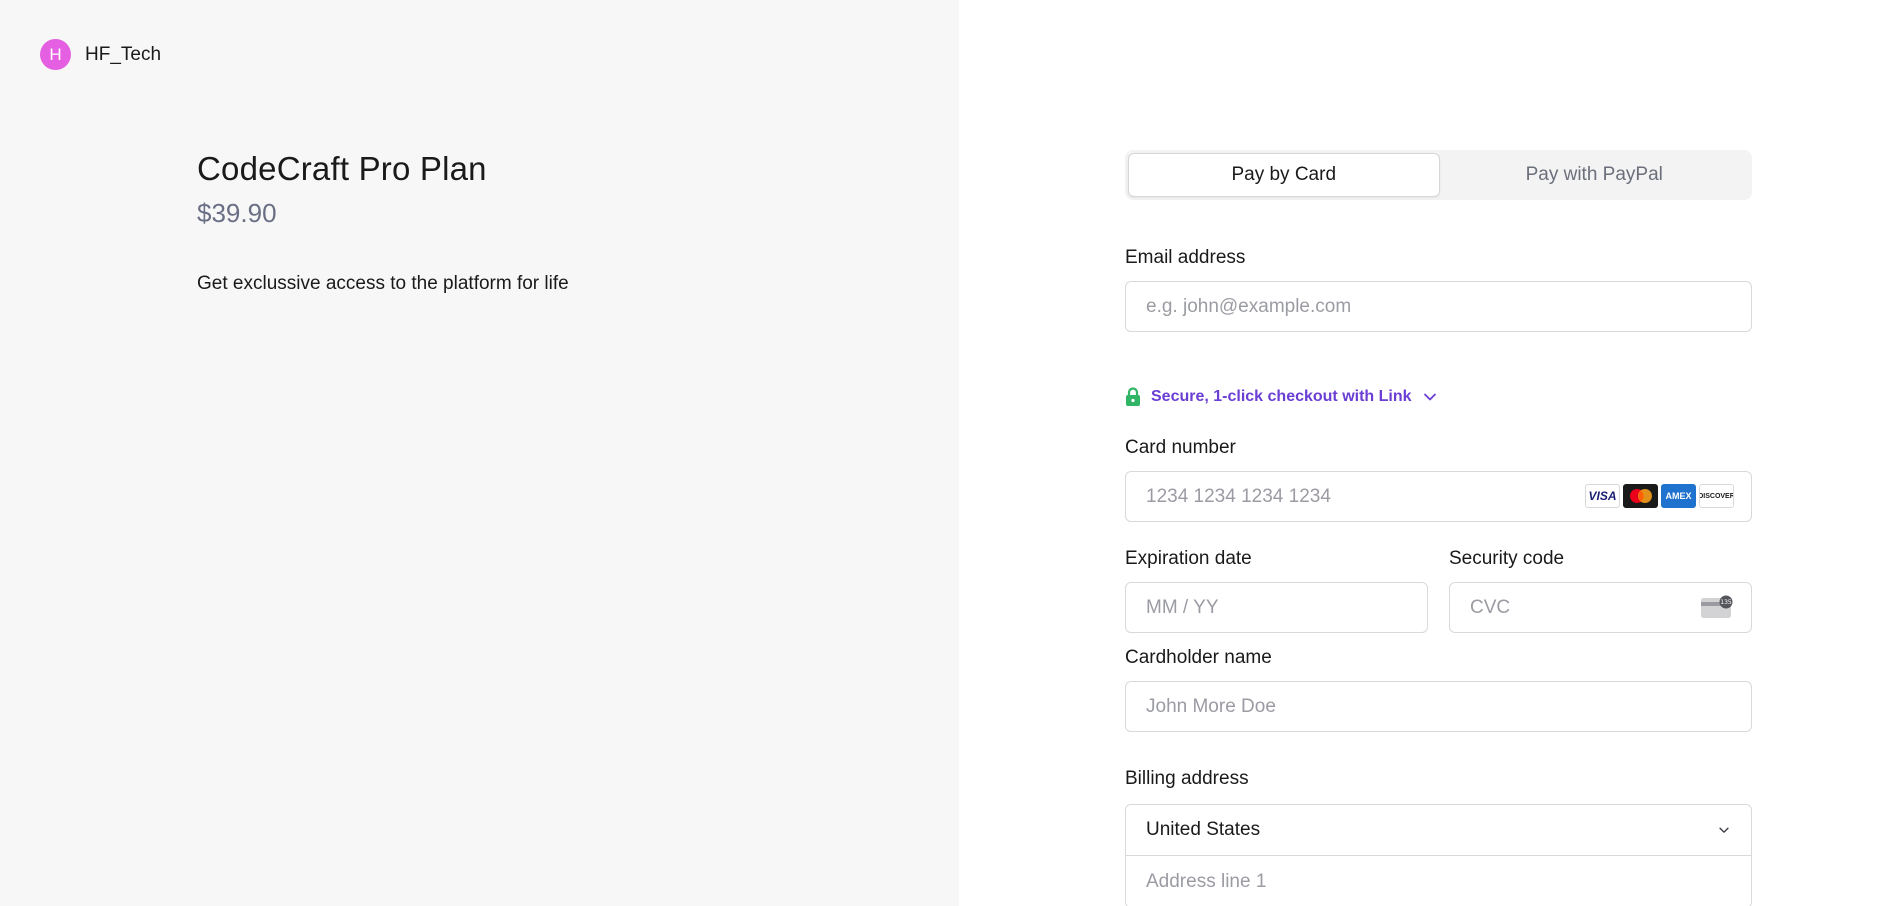 Image resolution: width=1892 pixels, height=906 pixels. What do you see at coordinates (1284, 175) in the screenshot?
I see `tab-pay-by-card: Pay by Card` at bounding box center [1284, 175].